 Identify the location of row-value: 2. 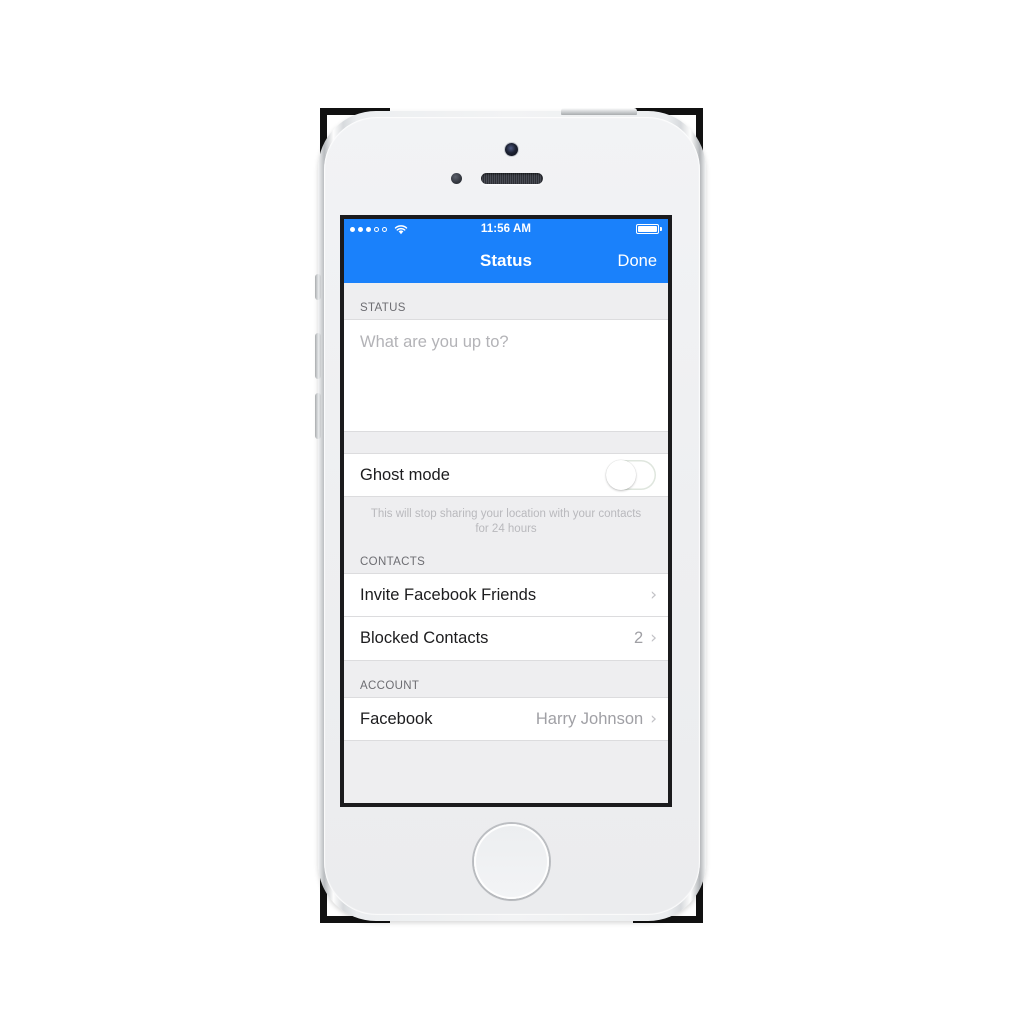
(639, 638).